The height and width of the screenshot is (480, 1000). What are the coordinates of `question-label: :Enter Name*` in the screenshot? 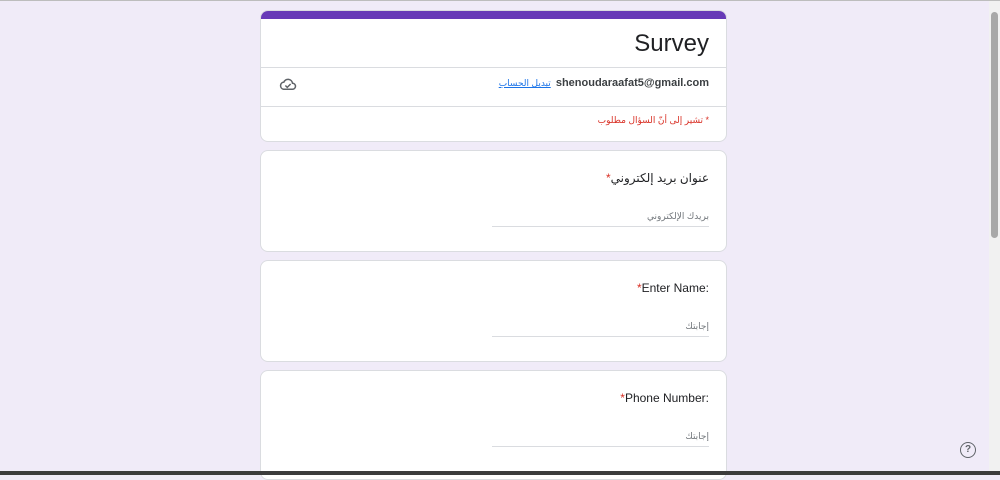 It's located at (671, 288).